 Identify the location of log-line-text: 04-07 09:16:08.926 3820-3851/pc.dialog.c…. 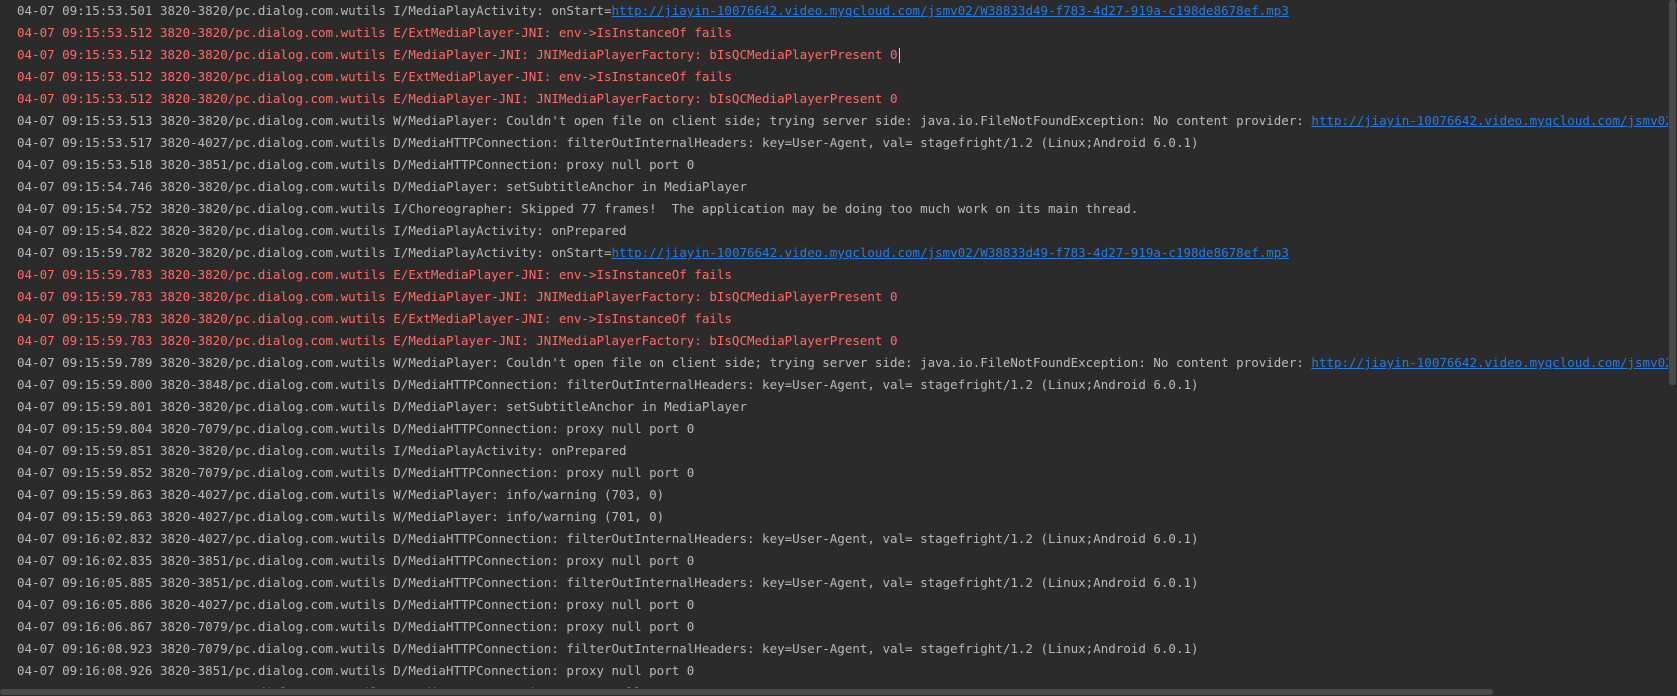
(356, 670).